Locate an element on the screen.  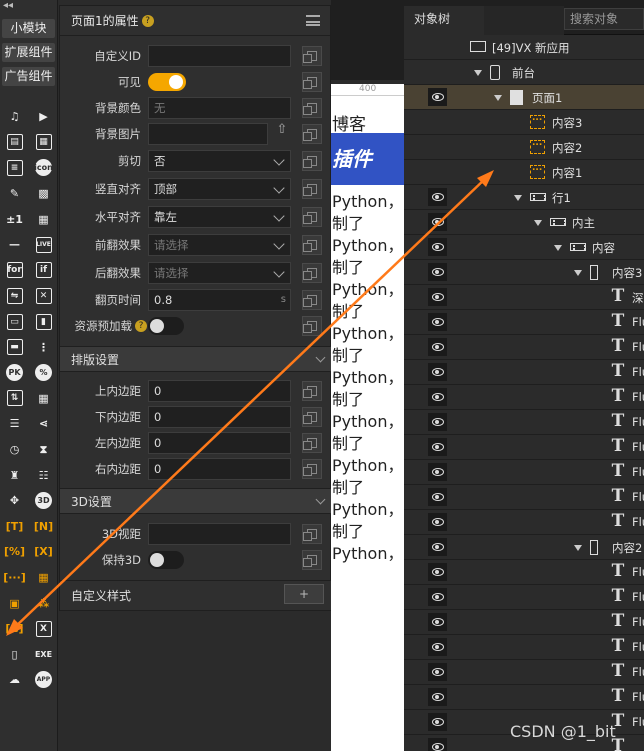
slider-icon: ⋮ is located at coordinates (43, 347).